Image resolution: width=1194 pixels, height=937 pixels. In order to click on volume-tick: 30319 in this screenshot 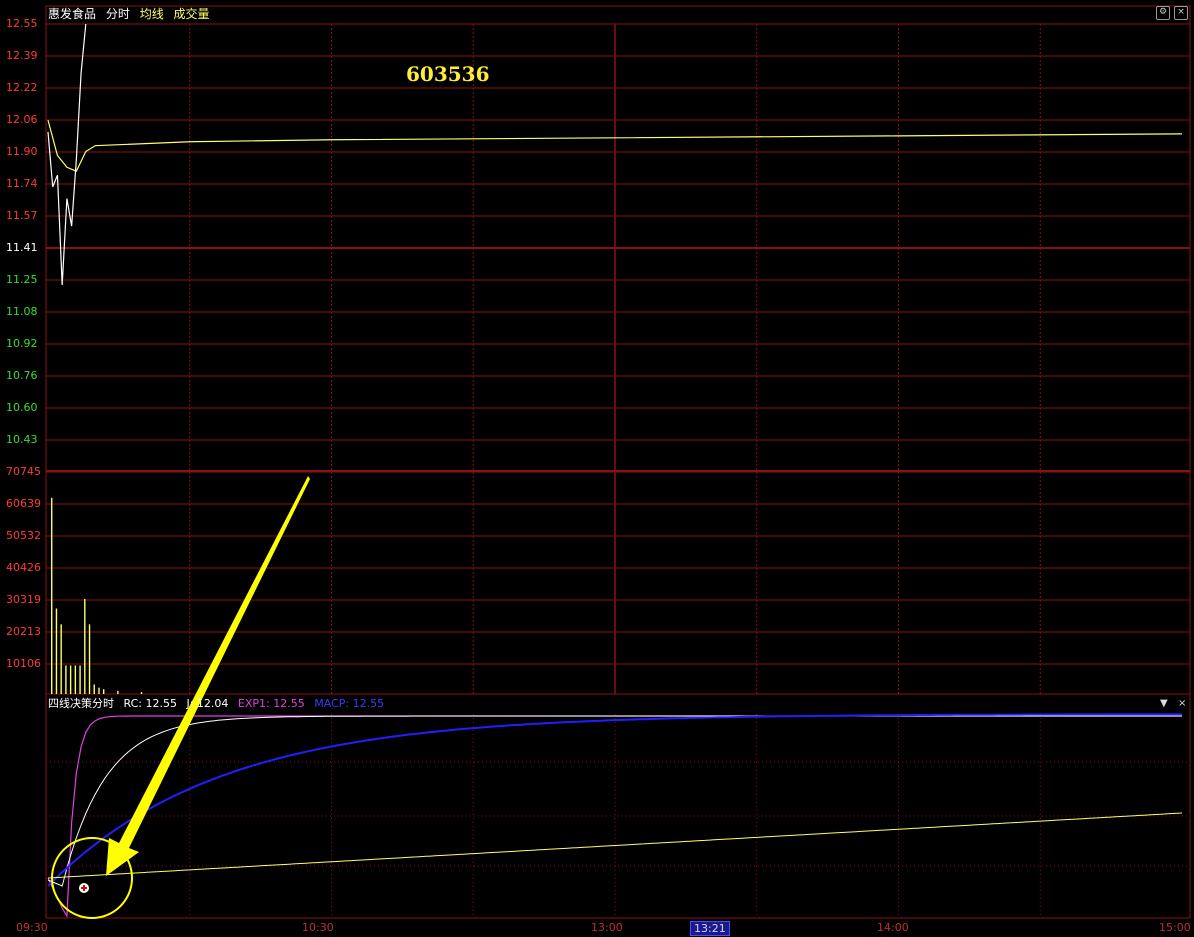, I will do `click(23, 599)`.